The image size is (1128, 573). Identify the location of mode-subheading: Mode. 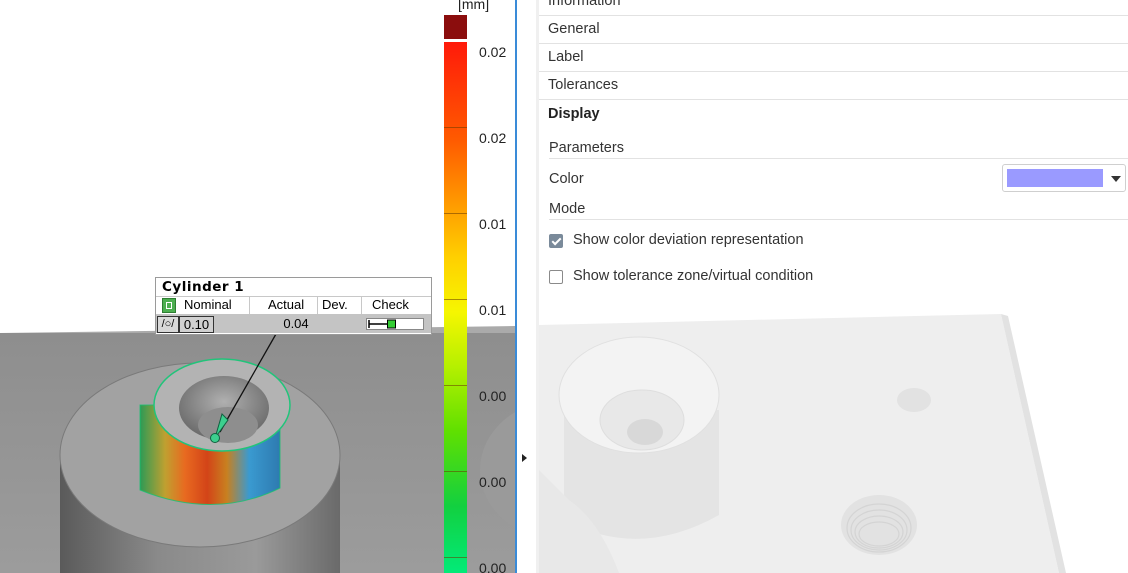
(567, 209).